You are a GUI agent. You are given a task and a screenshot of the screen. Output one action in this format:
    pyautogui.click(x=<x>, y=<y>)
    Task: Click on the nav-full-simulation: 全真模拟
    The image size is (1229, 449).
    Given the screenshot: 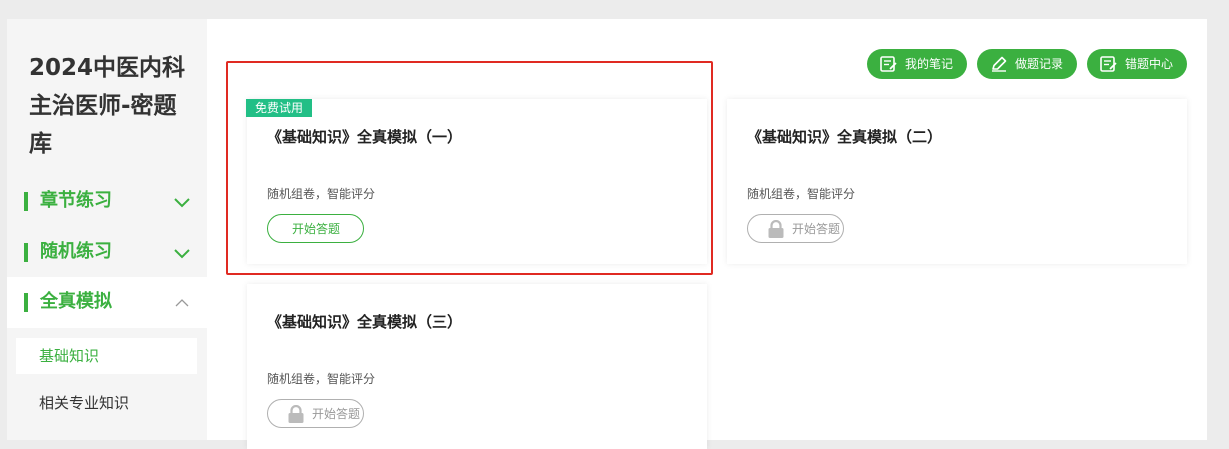 What is the action you would take?
    pyautogui.click(x=107, y=302)
    